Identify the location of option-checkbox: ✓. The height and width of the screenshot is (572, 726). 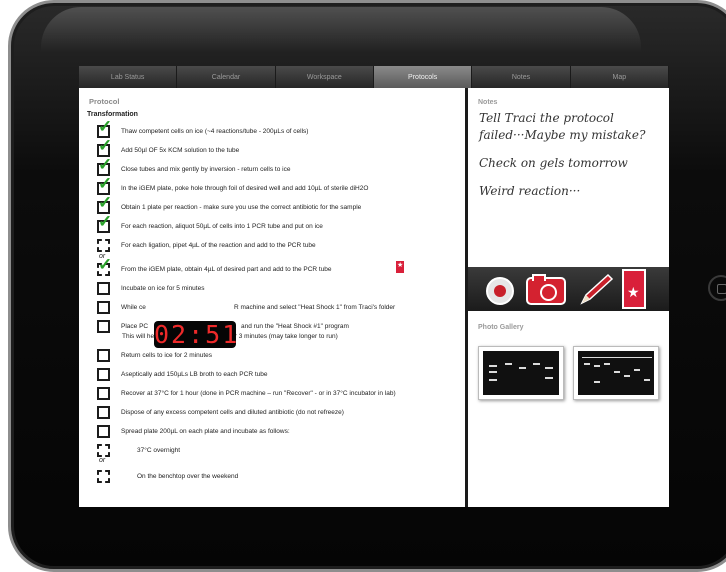
(104, 266).